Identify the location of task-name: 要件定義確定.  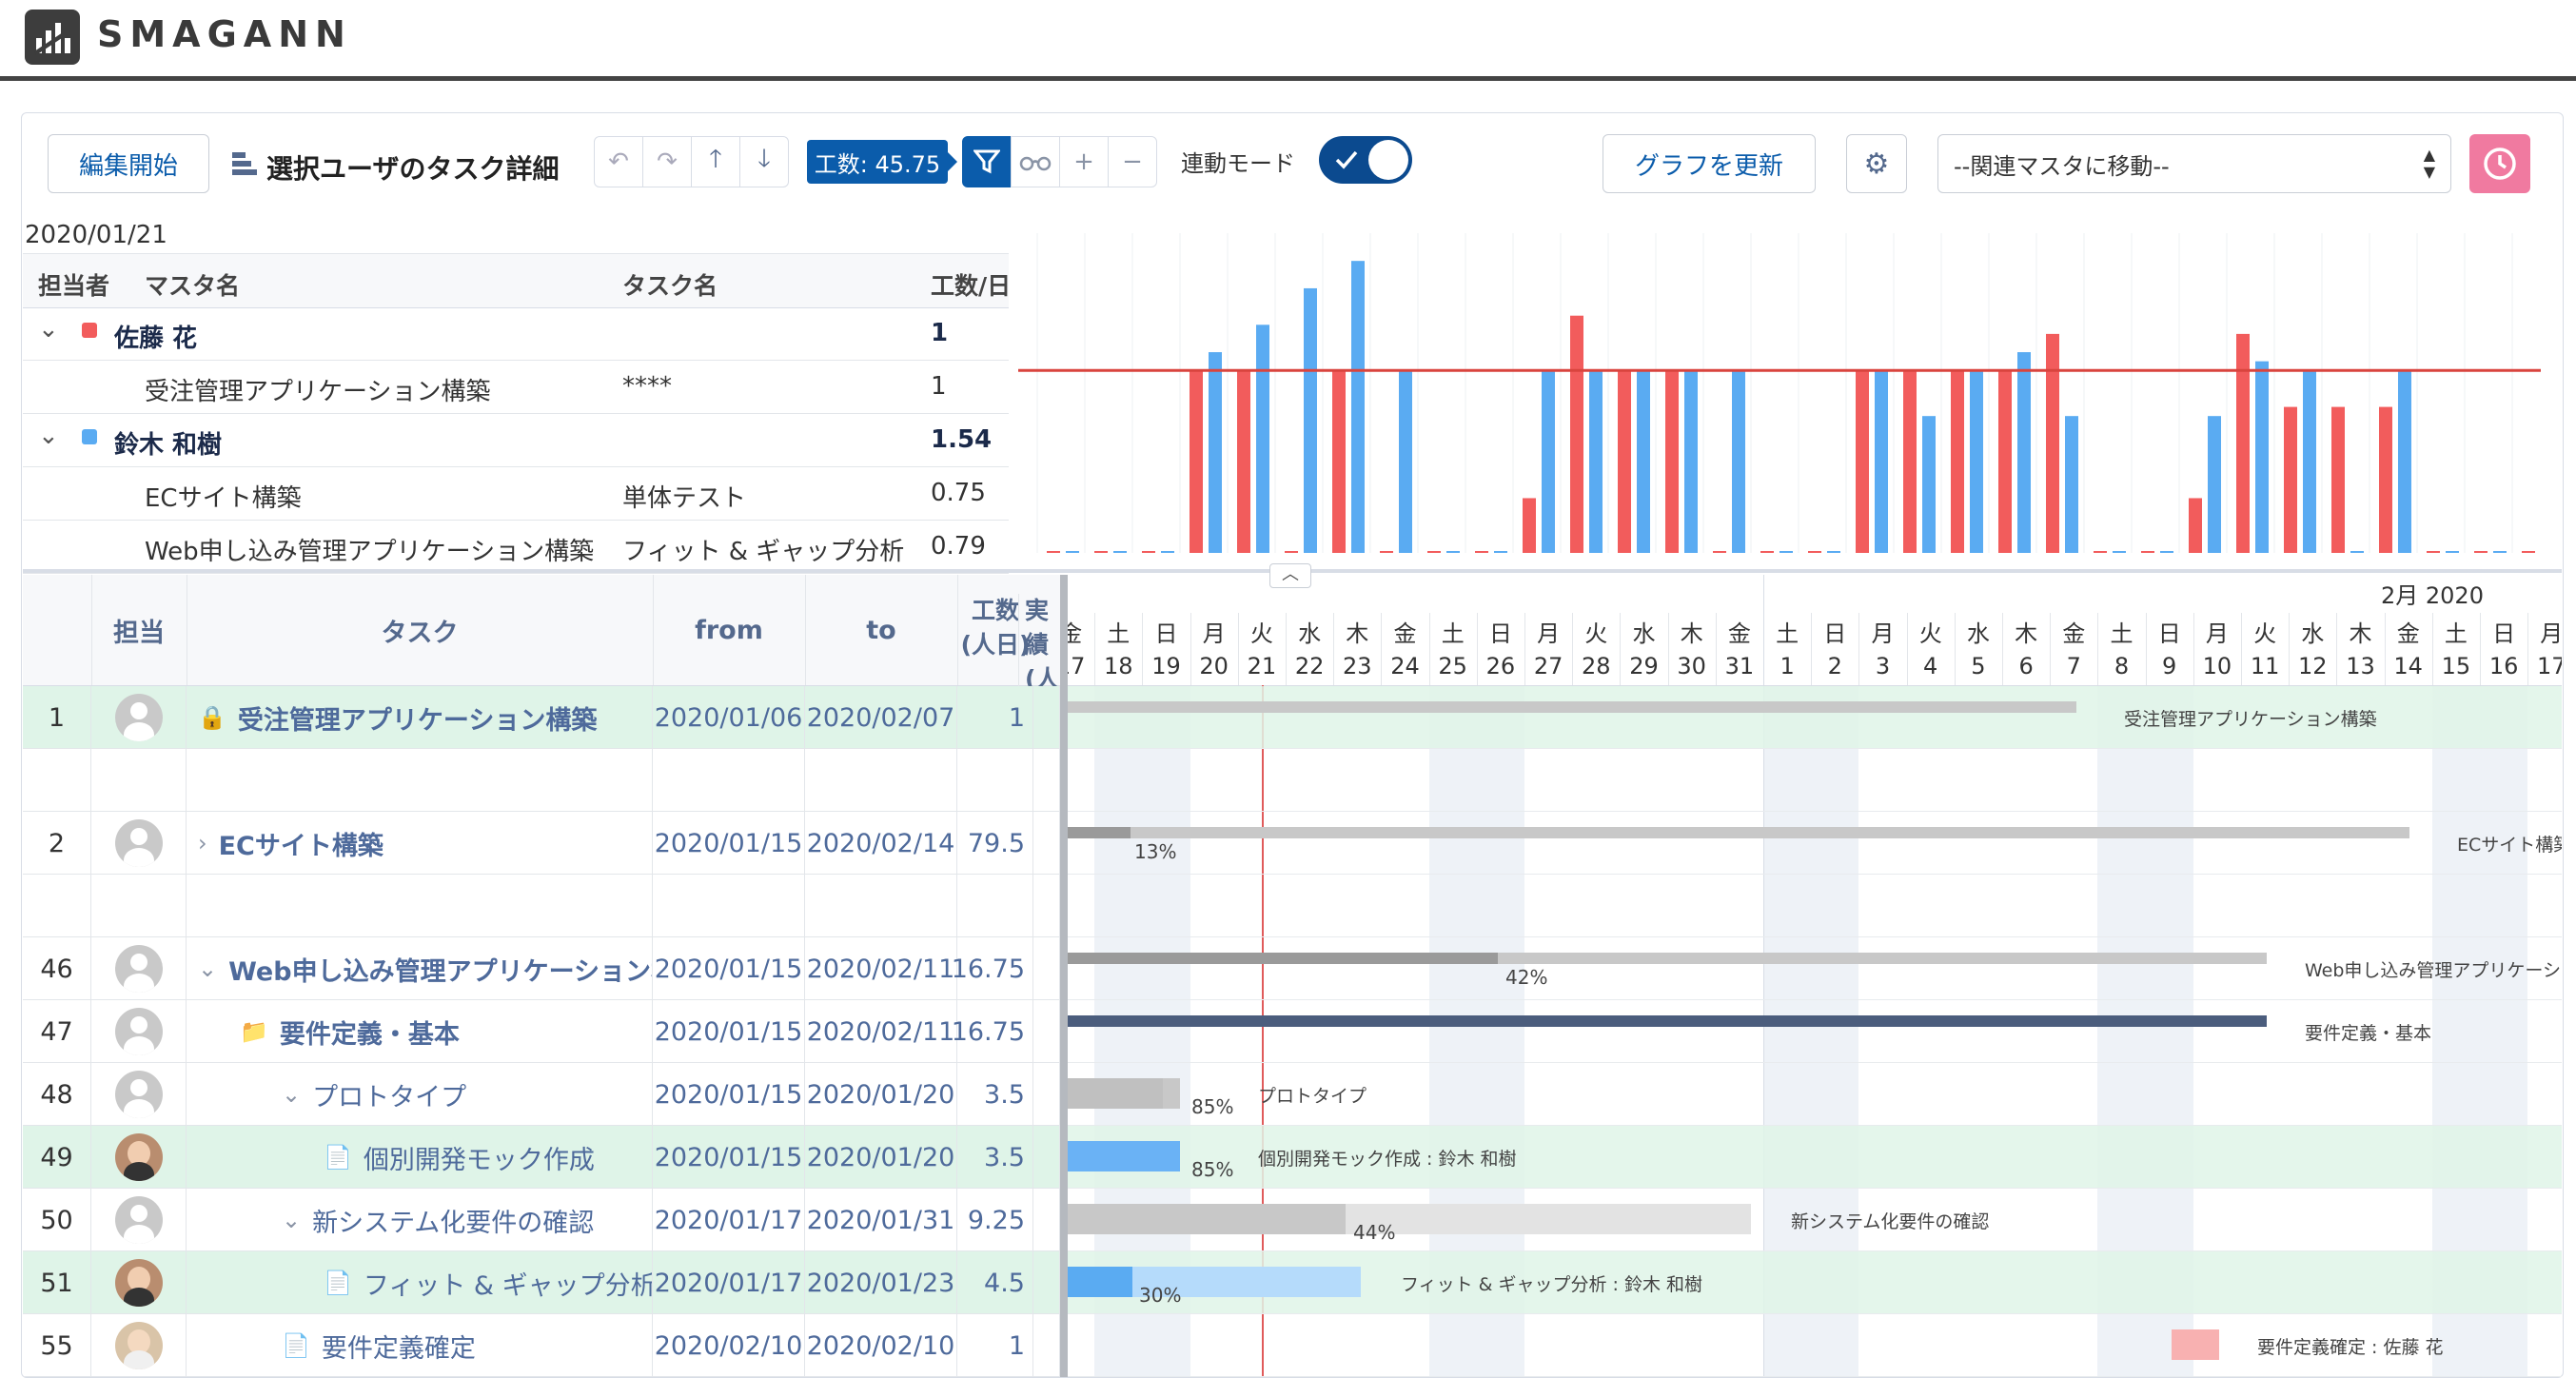
(399, 1346).